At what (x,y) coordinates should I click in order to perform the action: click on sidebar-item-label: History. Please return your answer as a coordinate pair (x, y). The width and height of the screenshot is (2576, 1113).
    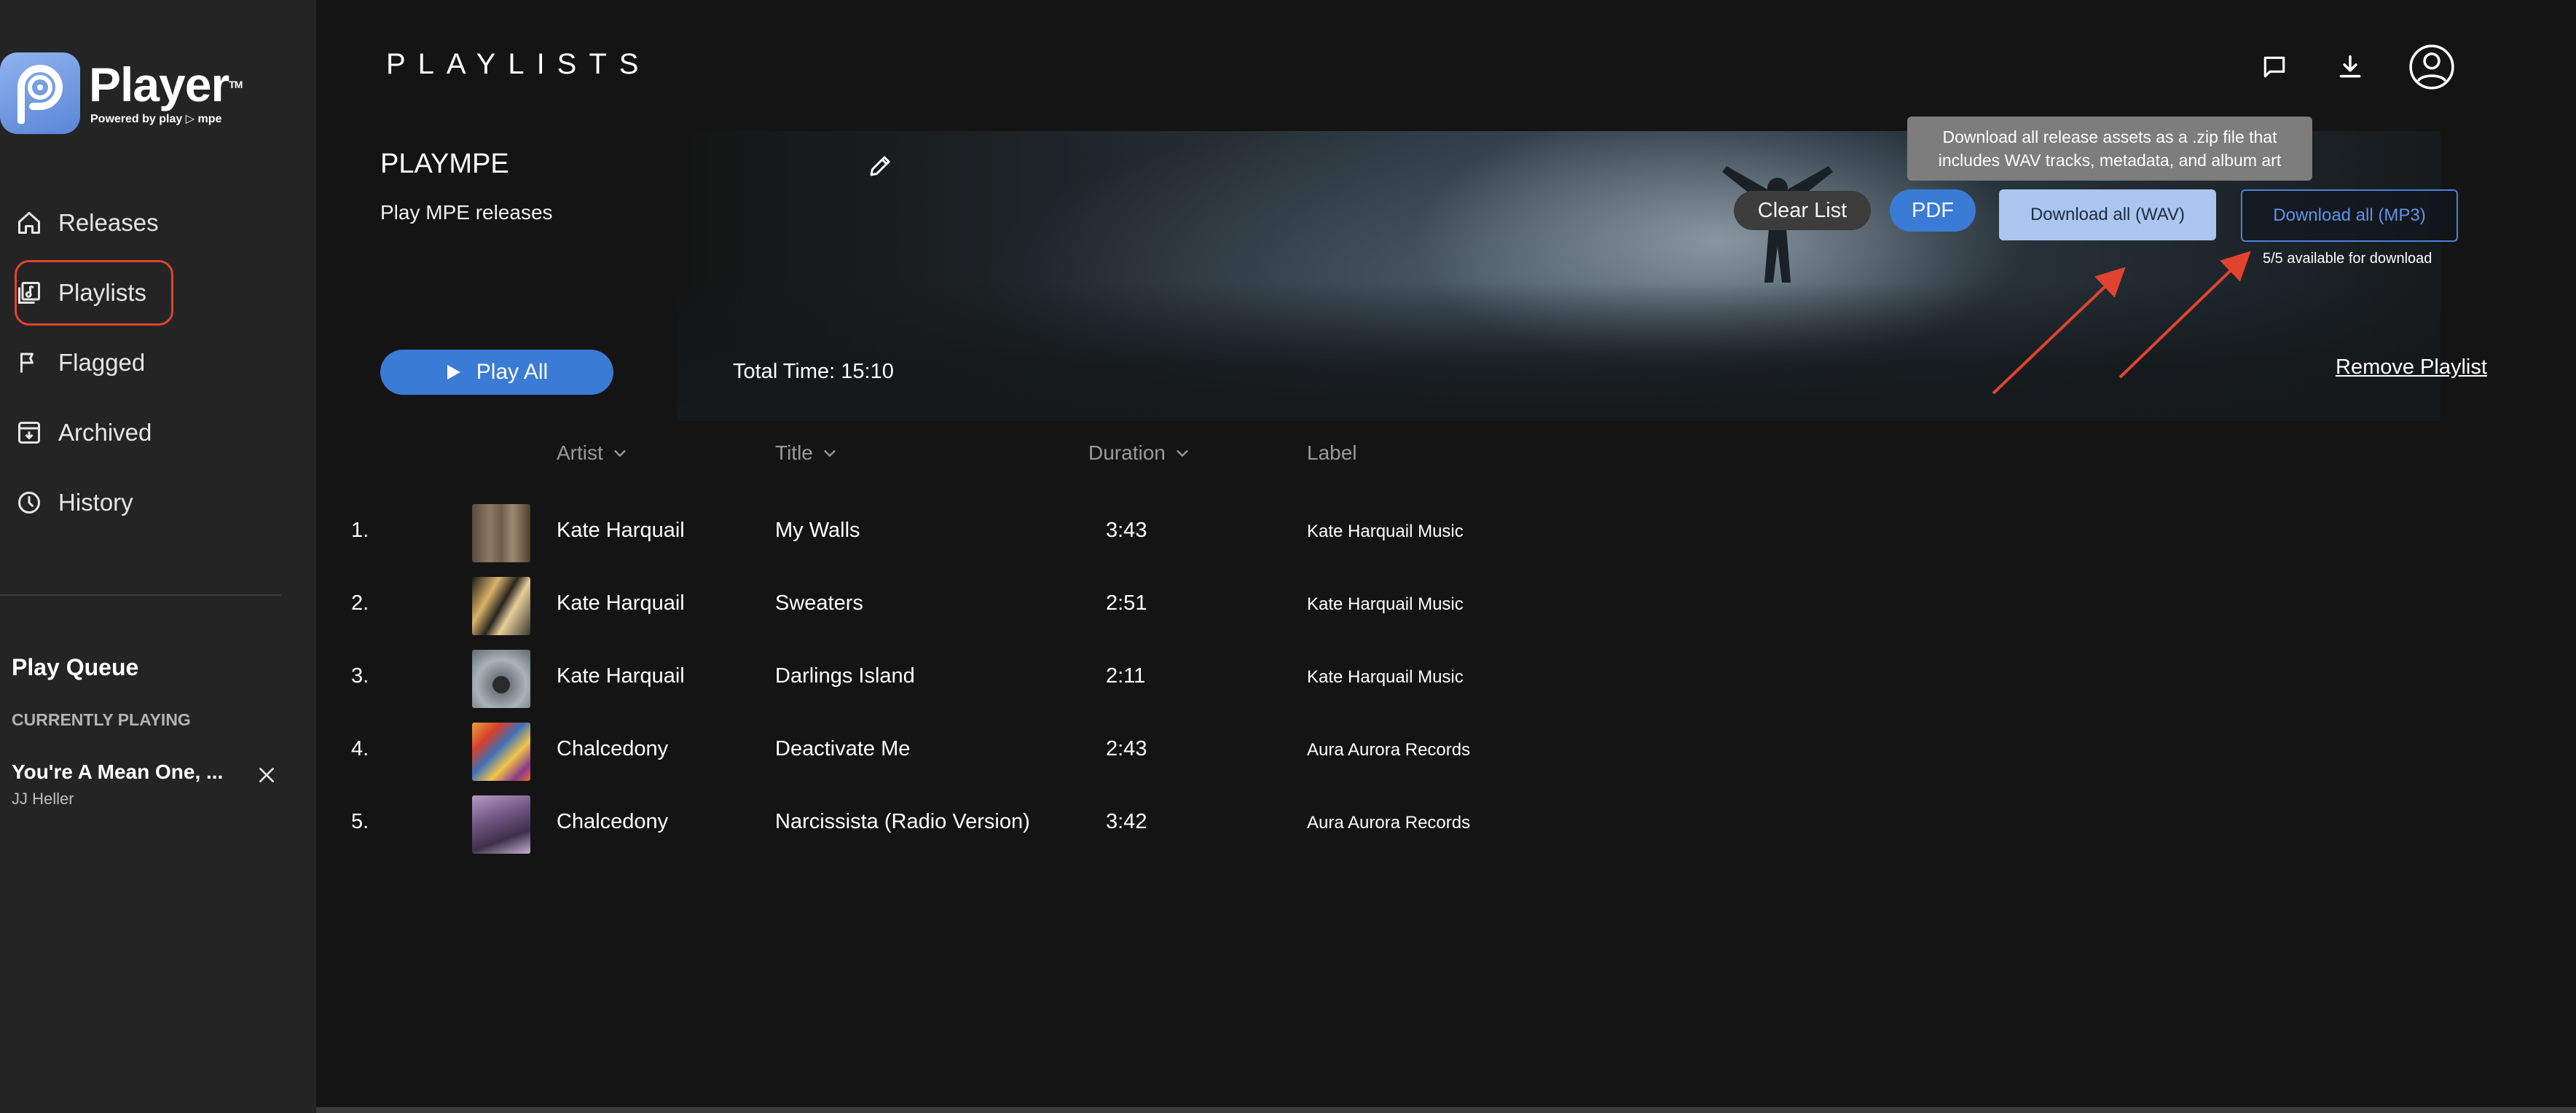
    Looking at the image, I should click on (95, 502).